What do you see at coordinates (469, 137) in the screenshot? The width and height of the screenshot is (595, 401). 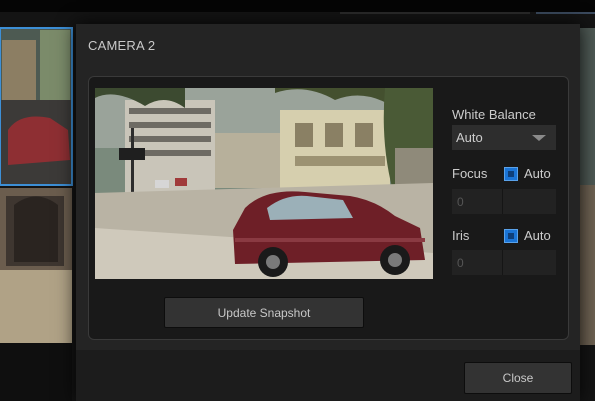 I see `white-balance-value: Auto` at bounding box center [469, 137].